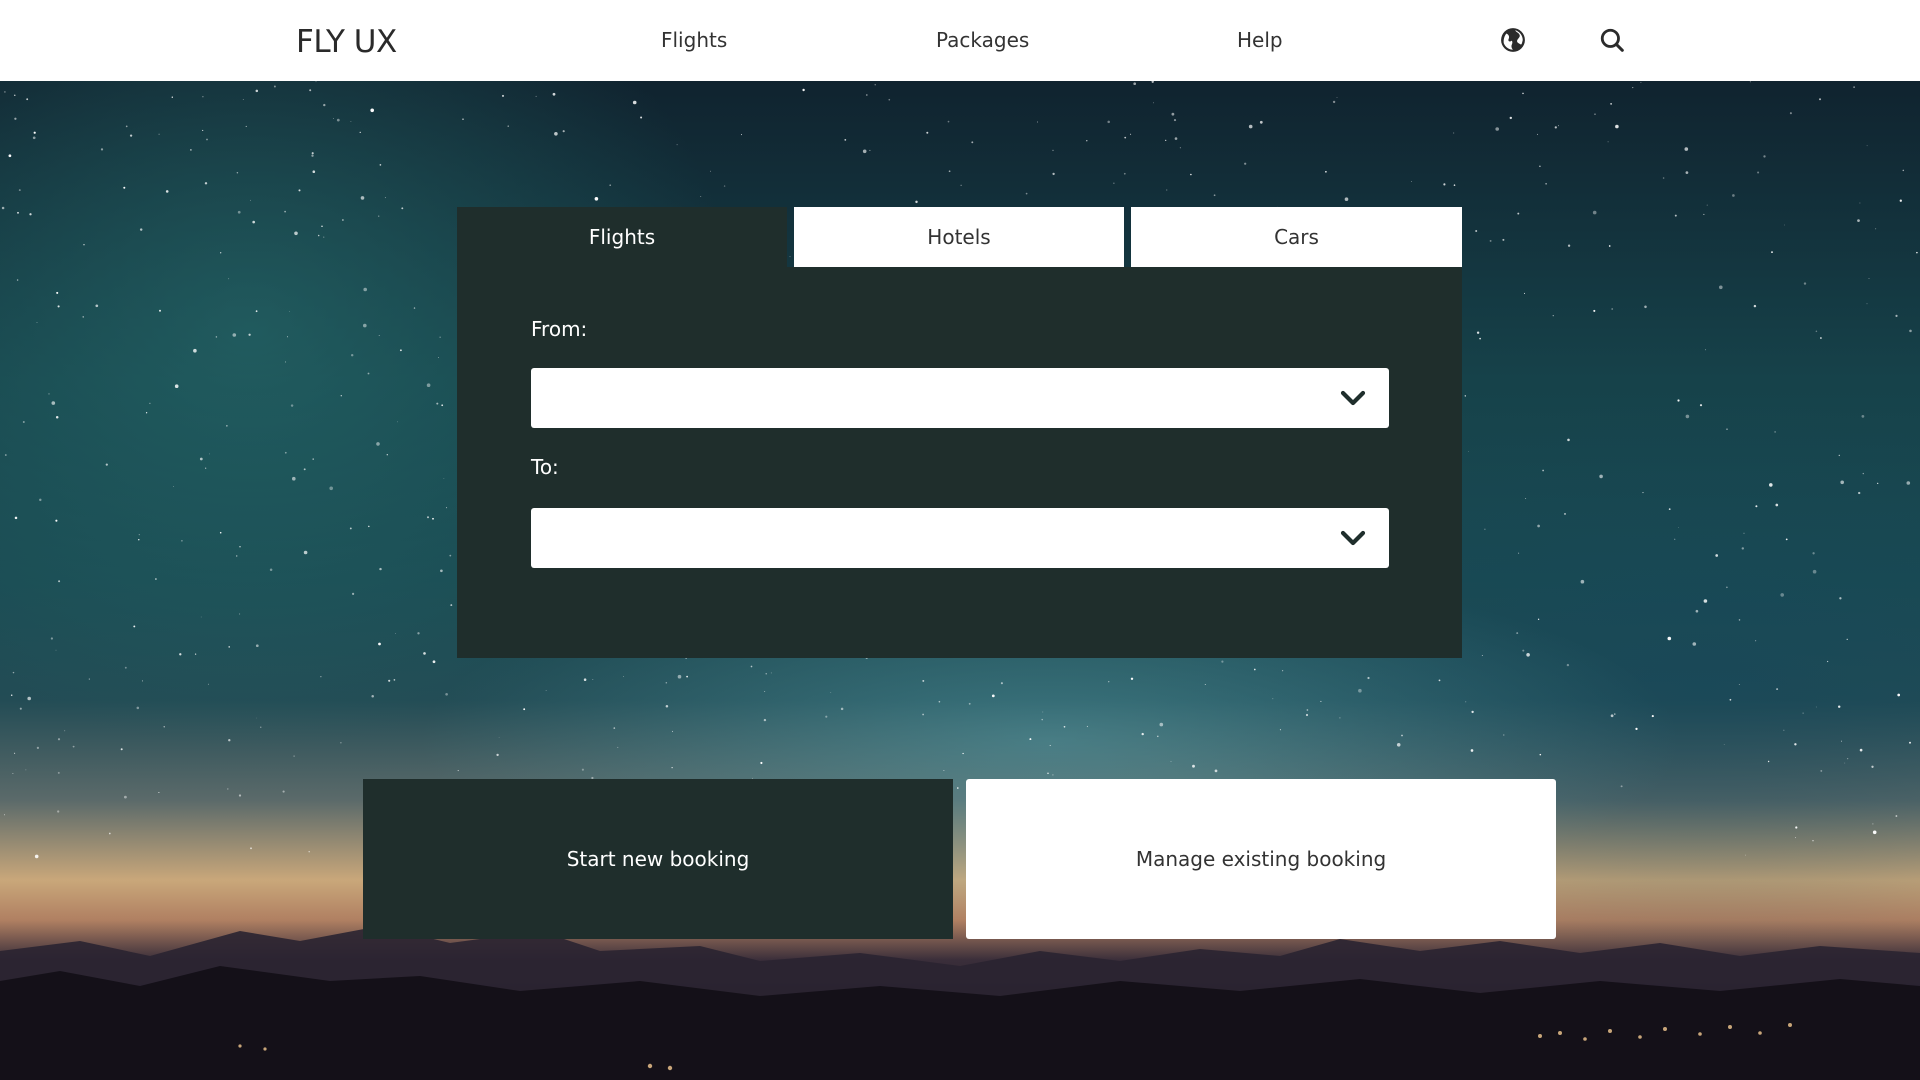  I want to click on to-select, so click(960, 538).